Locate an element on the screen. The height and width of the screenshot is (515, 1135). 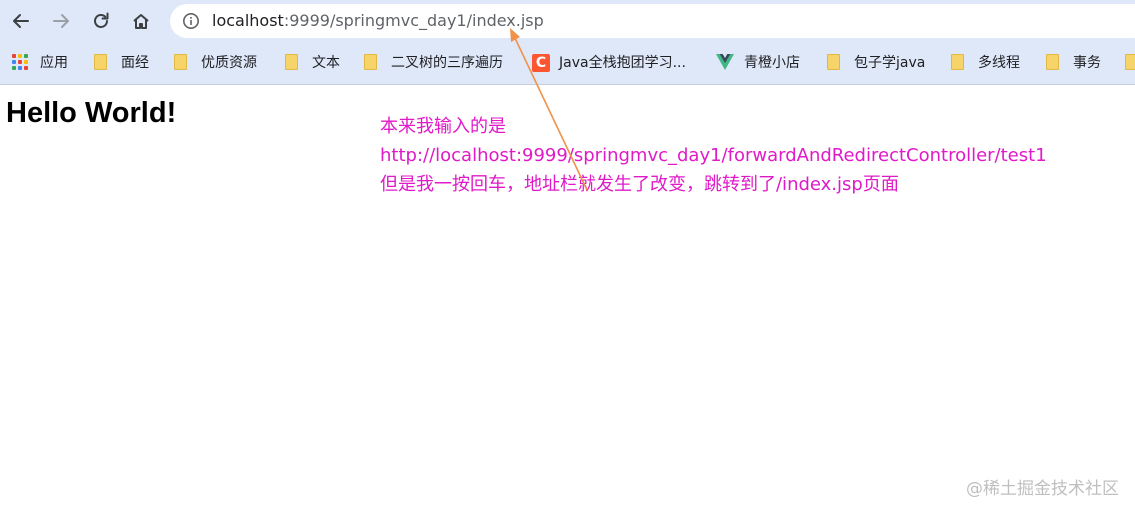
browser-toolbar: localhost:9999/springmvc_day1/index.jsp is located at coordinates (567, 21).